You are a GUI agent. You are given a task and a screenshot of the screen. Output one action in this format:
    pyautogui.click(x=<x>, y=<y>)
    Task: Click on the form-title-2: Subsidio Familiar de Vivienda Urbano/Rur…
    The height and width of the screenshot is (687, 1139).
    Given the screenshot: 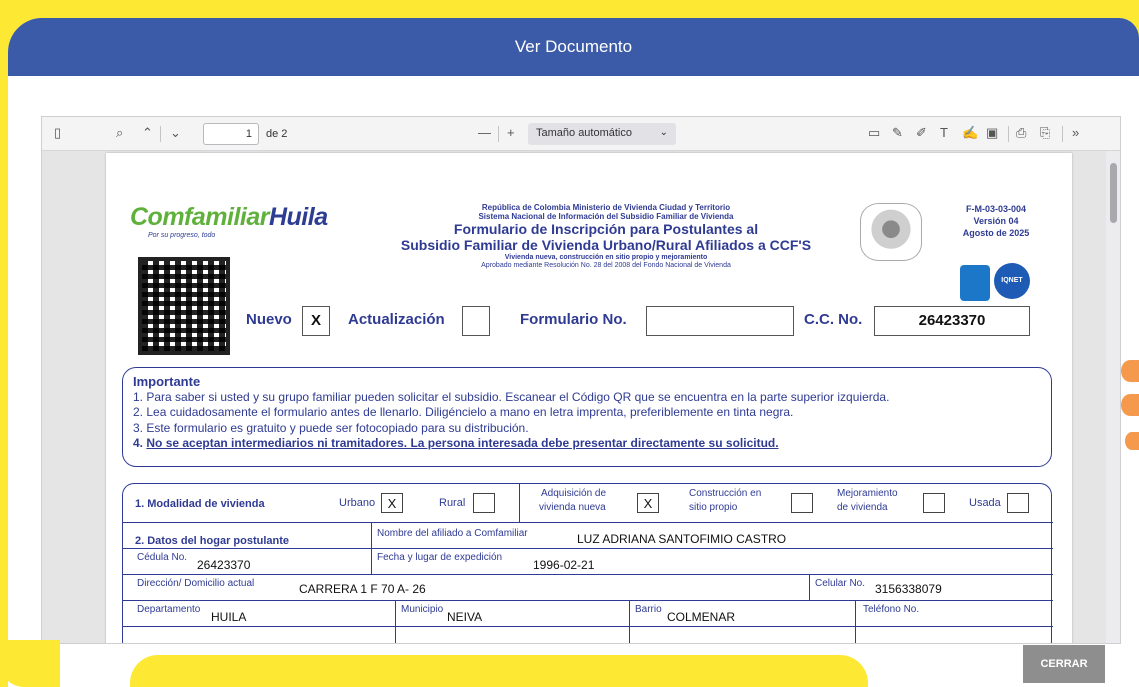 What is the action you would take?
    pyautogui.click(x=606, y=245)
    